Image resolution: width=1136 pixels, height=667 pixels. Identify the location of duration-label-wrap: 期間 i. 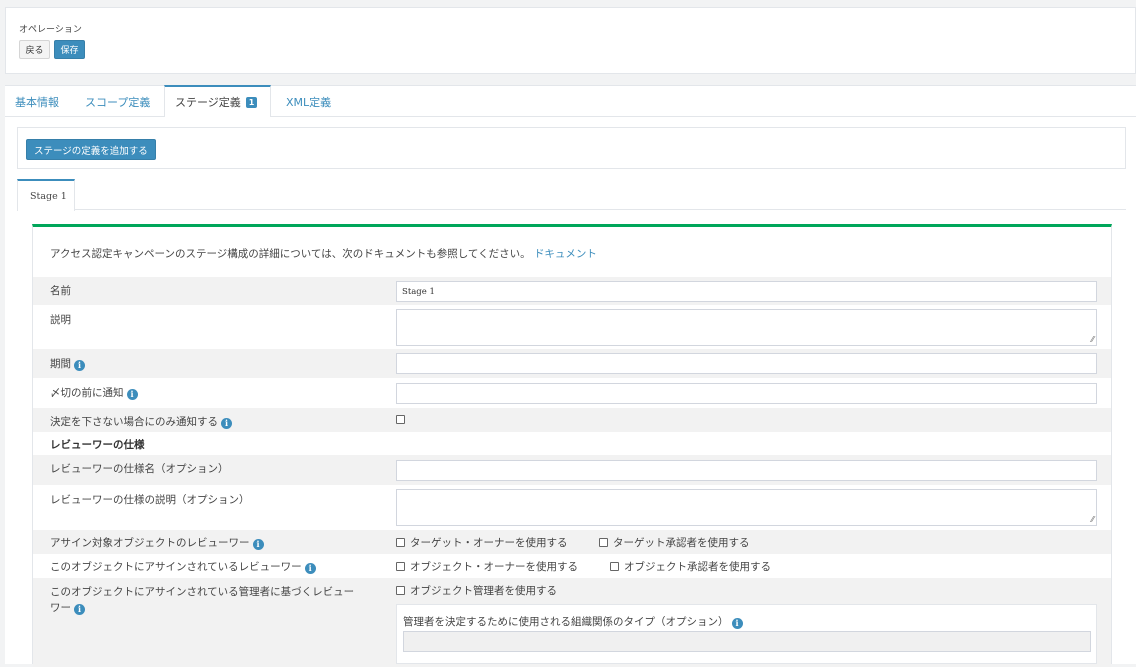
(67, 363).